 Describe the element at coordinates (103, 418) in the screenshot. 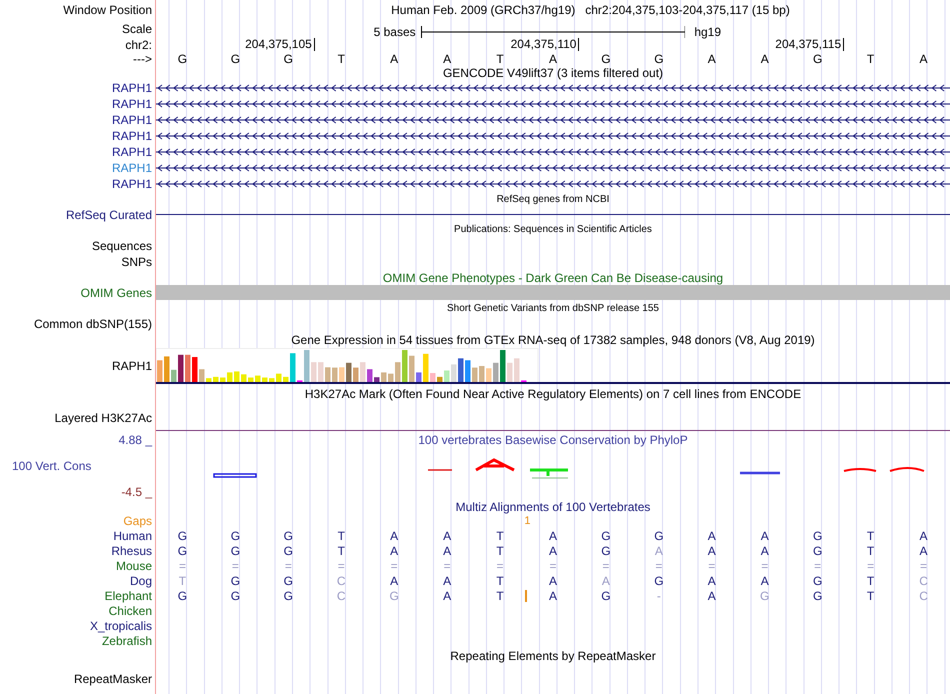

I see `track-label: Layered H3K27Ac` at that location.